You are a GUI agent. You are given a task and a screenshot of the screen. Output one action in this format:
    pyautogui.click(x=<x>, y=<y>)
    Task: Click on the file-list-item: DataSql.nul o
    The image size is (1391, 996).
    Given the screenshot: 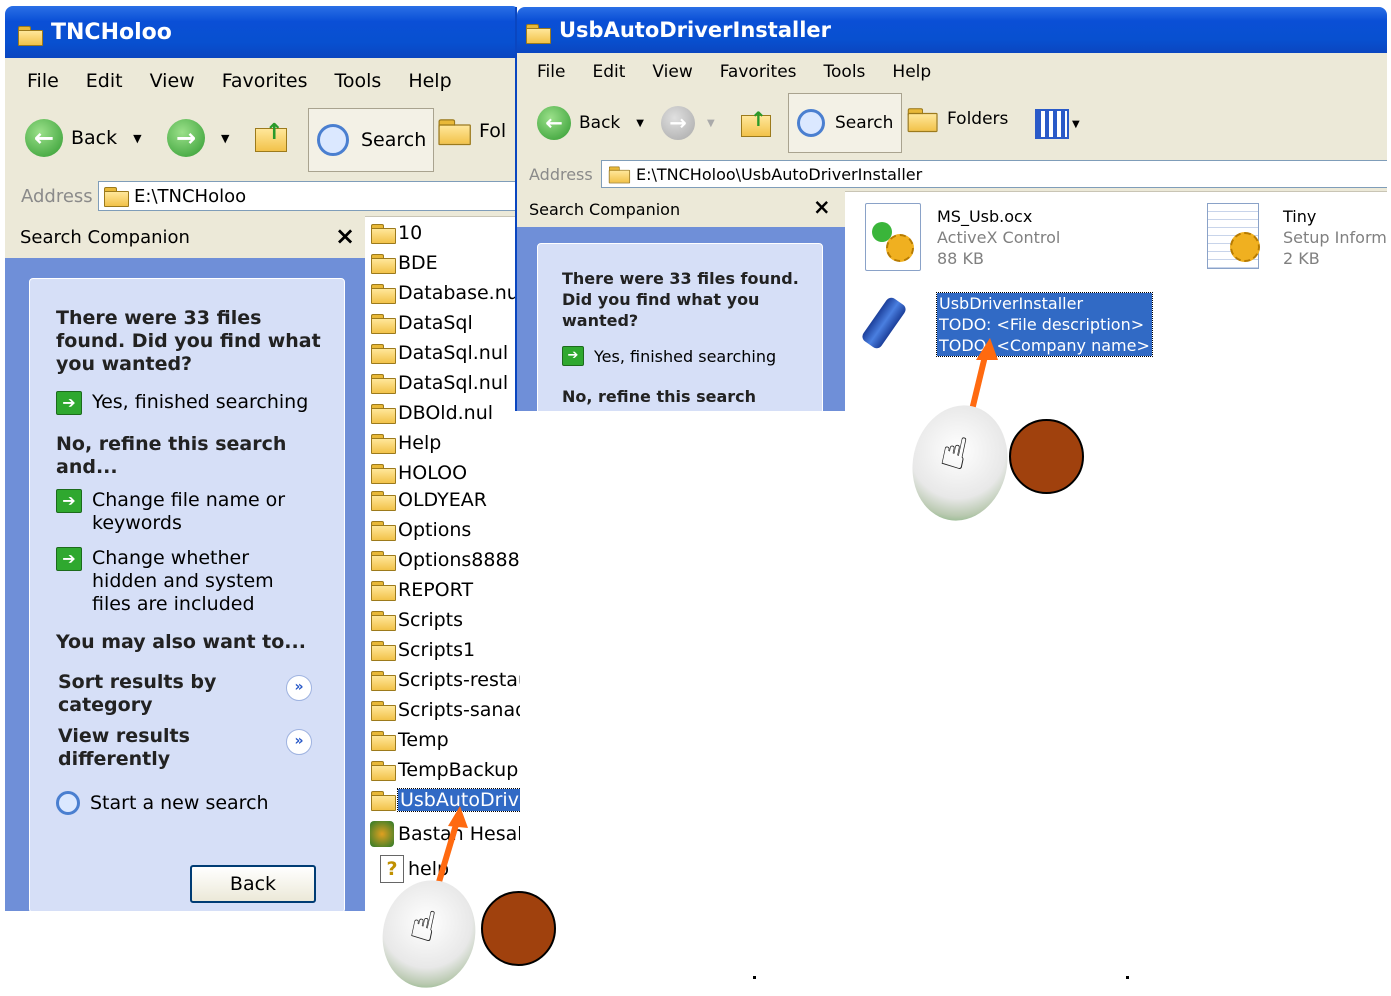 What is the action you would take?
    pyautogui.click(x=445, y=383)
    